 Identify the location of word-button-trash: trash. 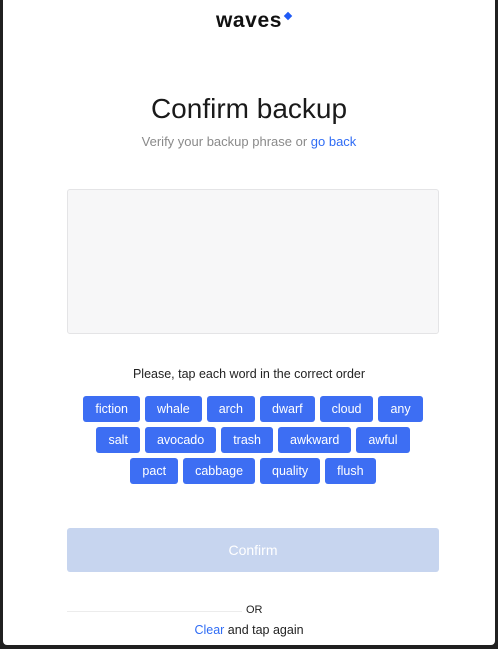
(247, 440).